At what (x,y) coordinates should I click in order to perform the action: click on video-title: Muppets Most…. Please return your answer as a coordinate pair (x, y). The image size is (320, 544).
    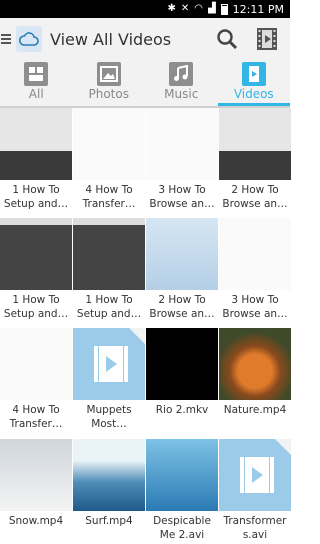
    Looking at the image, I should click on (109, 417).